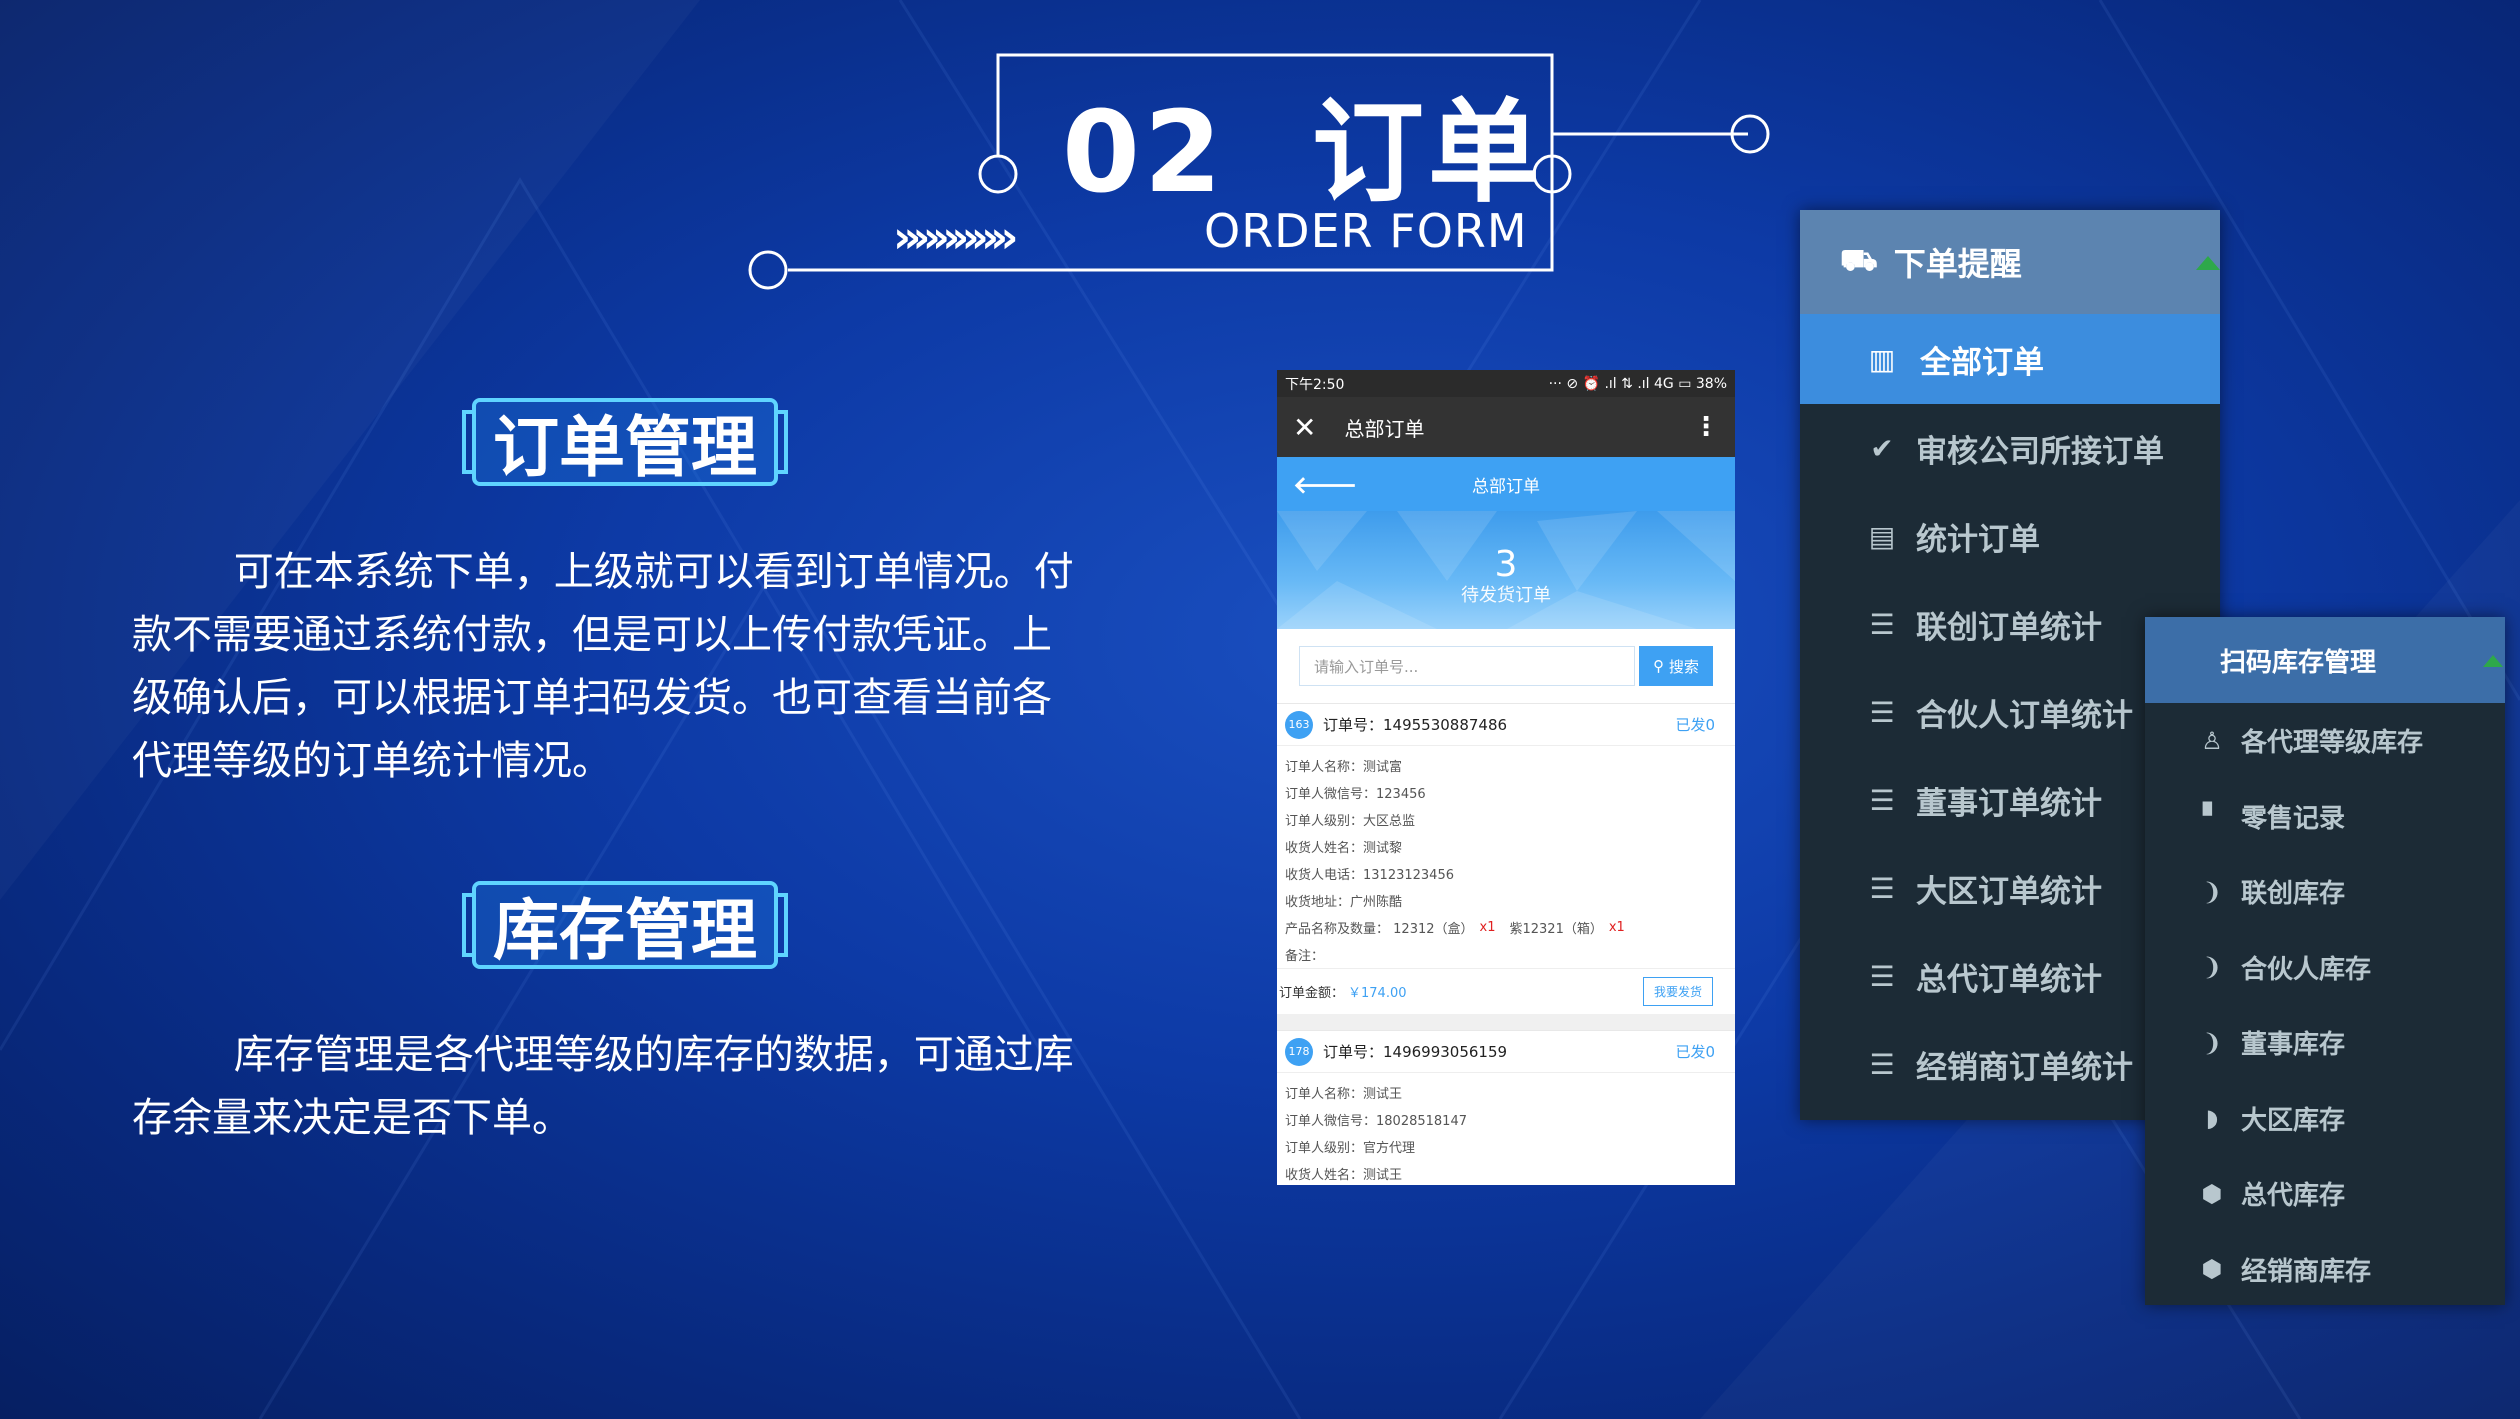 The height and width of the screenshot is (1419, 2520). Describe the element at coordinates (1637, 383) in the screenshot. I see `status-icons: ··· ⊘ ⏰ .ıl ⇅ .ıl 4G ▭ 38%` at that location.